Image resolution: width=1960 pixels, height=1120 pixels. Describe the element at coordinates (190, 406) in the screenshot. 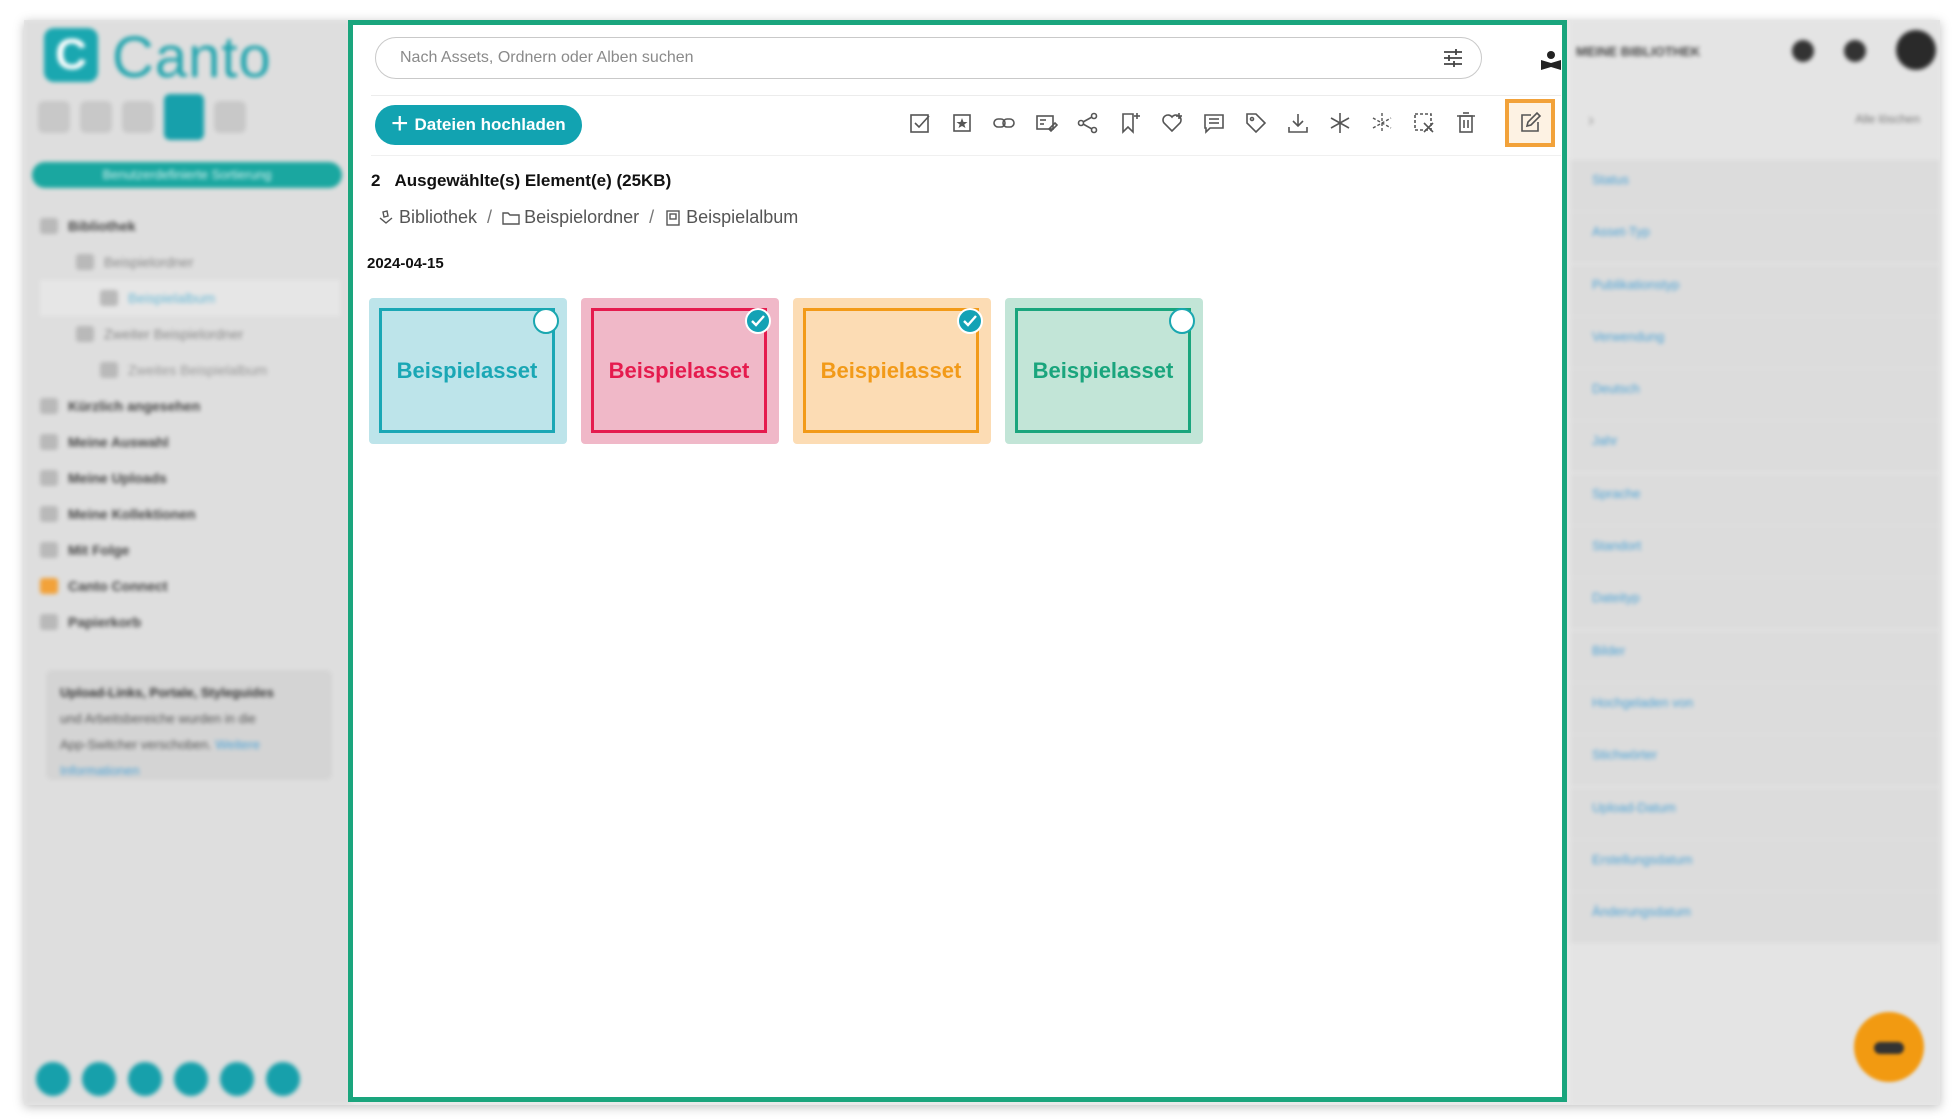

I see `sidebar-item-recent: Kürzlich angesehen` at that location.